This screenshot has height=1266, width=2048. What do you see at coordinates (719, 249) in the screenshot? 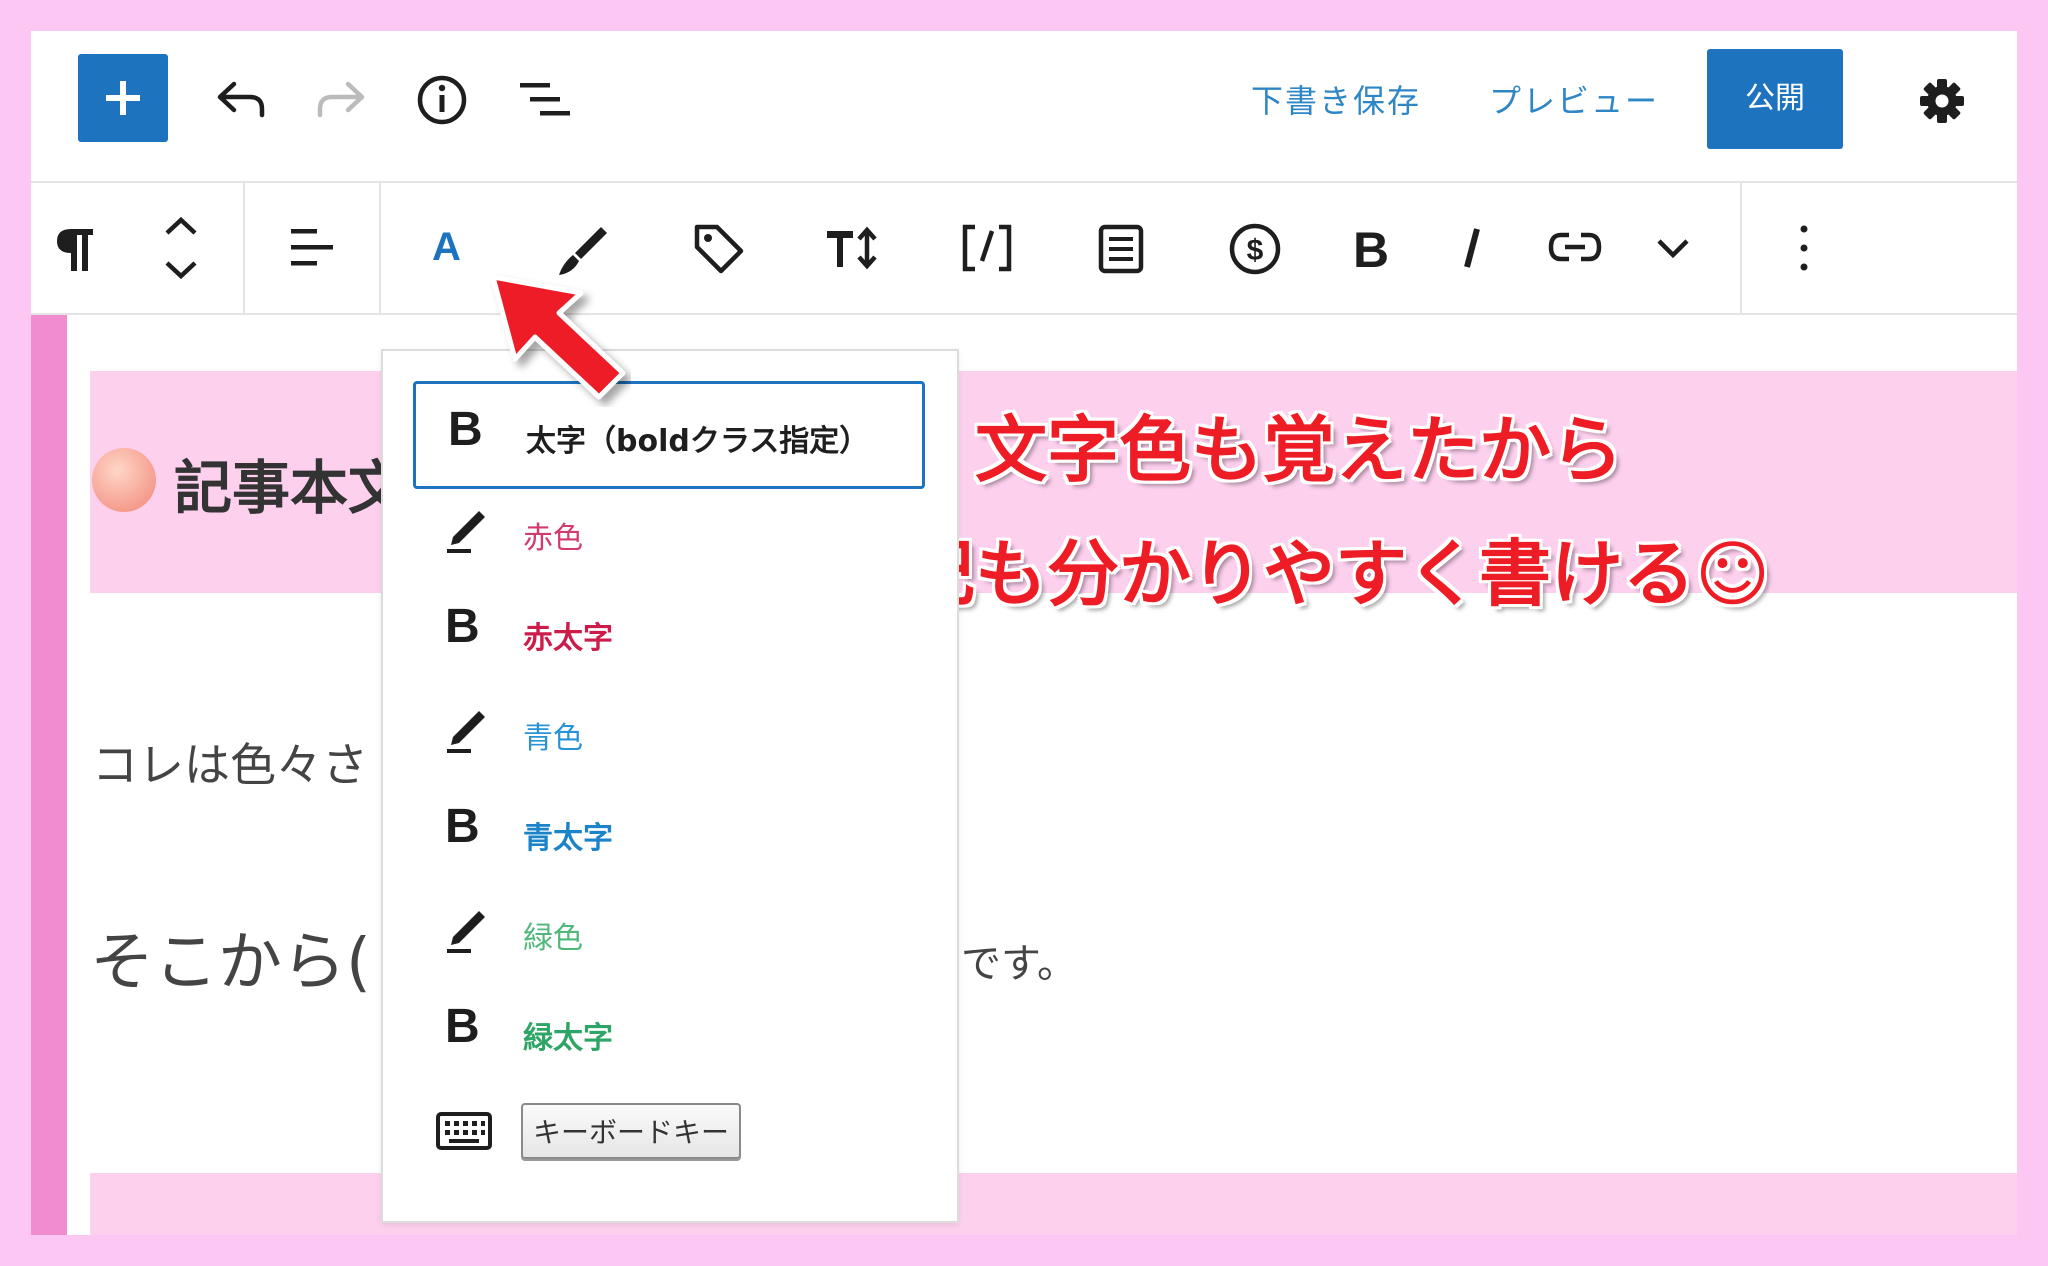
I see `tag-icon` at bounding box center [719, 249].